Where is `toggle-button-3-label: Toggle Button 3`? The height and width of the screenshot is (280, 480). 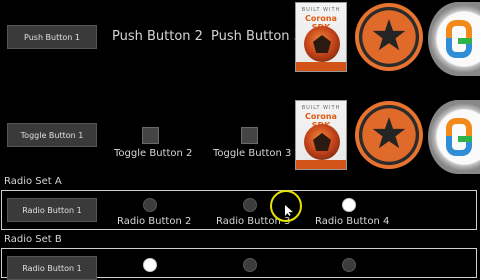
toggle-button-3-label: Toggle Button 3 is located at coordinates (252, 153).